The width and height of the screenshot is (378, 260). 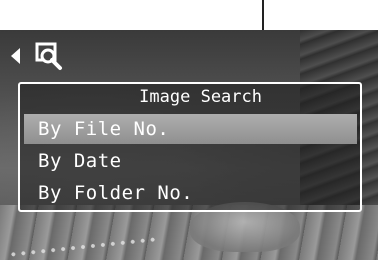 I want to click on menu-item-by-file-no: By File No., so click(x=190, y=129).